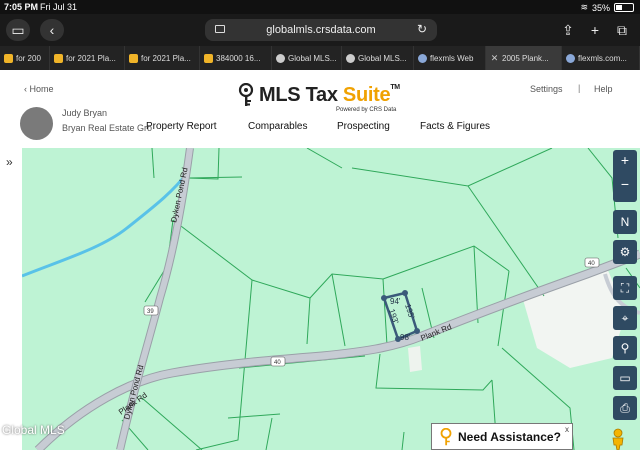 The width and height of the screenshot is (640, 450). I want to click on new-tab-icon: +, so click(595, 30).